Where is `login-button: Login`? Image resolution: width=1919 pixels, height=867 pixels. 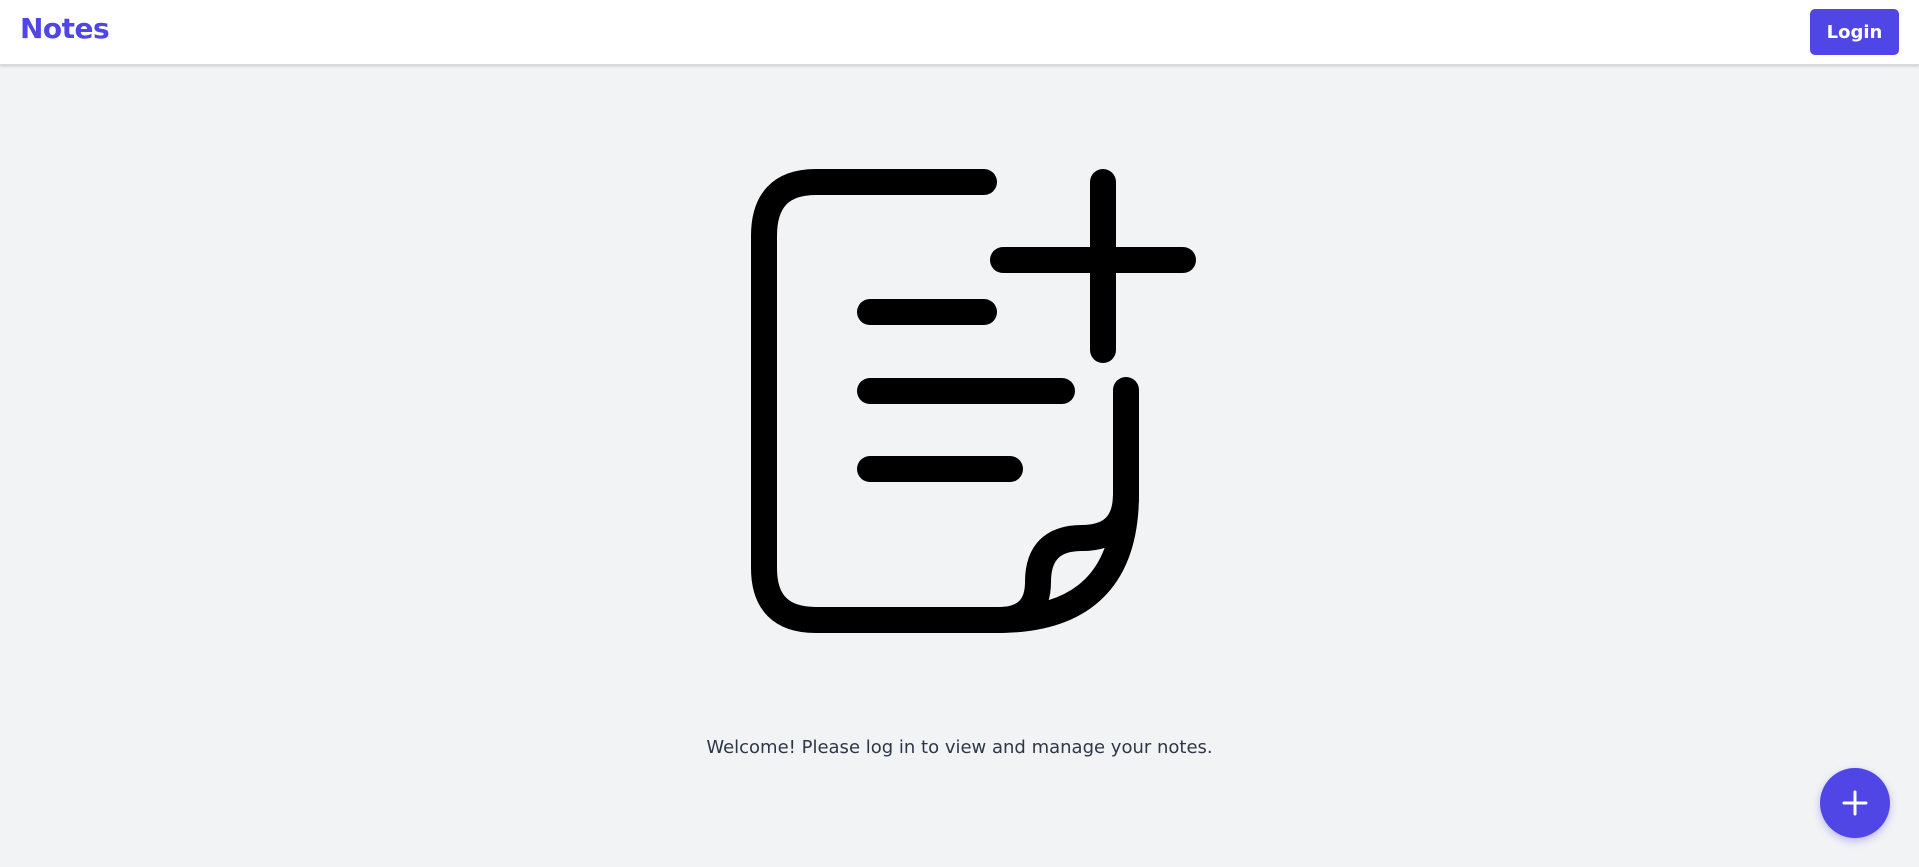
login-button: Login is located at coordinates (1854, 32).